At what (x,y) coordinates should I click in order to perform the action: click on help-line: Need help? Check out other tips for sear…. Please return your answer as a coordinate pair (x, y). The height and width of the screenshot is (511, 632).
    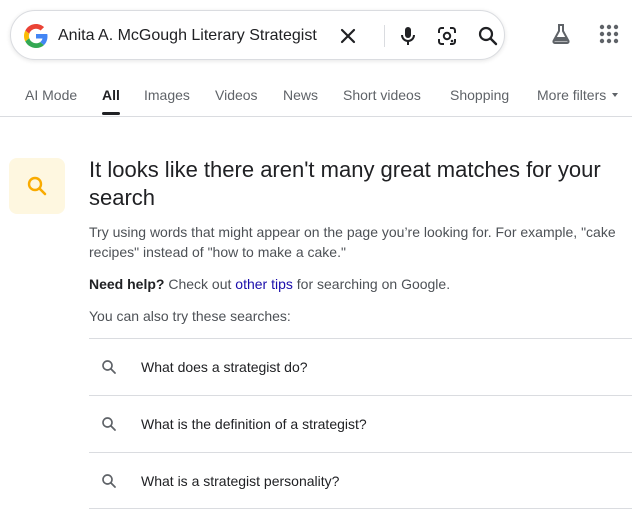
    Looking at the image, I should click on (269, 284).